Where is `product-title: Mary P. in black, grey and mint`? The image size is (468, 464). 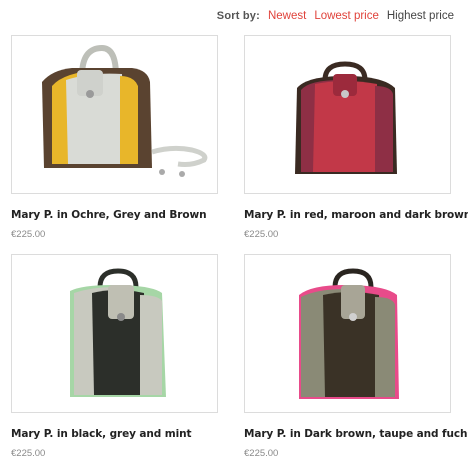
product-title: Mary P. in black, grey and mint is located at coordinates (114, 434).